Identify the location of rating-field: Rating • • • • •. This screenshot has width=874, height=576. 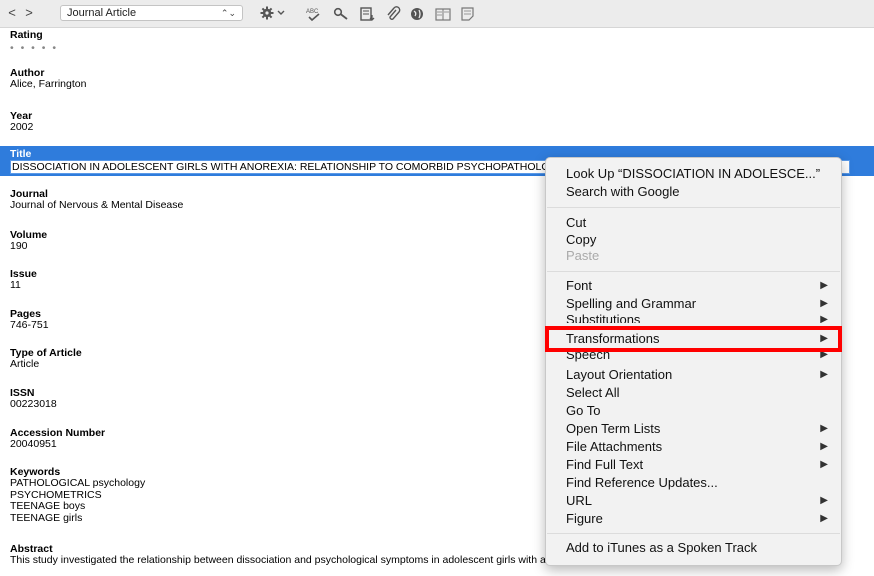
(34, 42).